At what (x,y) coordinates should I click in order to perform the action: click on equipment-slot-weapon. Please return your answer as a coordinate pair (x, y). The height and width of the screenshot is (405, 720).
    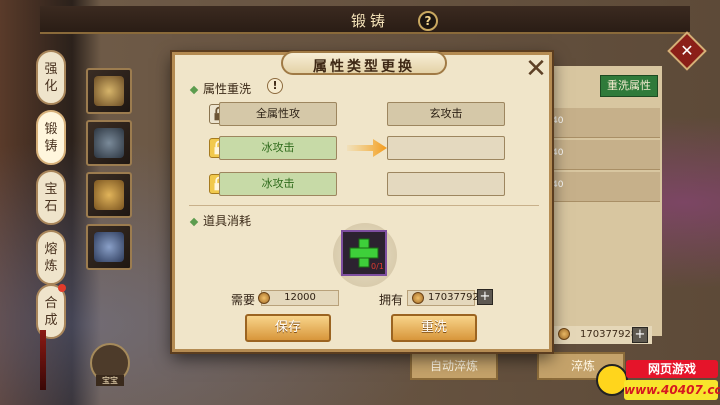
    Looking at the image, I should click on (109, 195).